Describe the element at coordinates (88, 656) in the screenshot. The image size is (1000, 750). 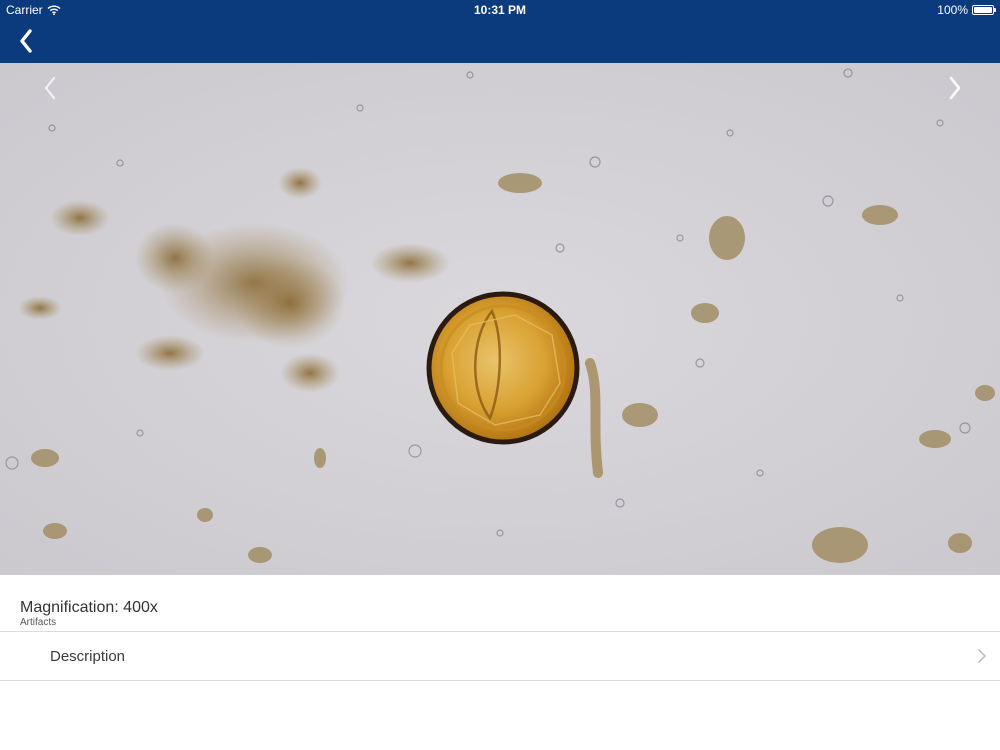
I see `description-label: Description` at that location.